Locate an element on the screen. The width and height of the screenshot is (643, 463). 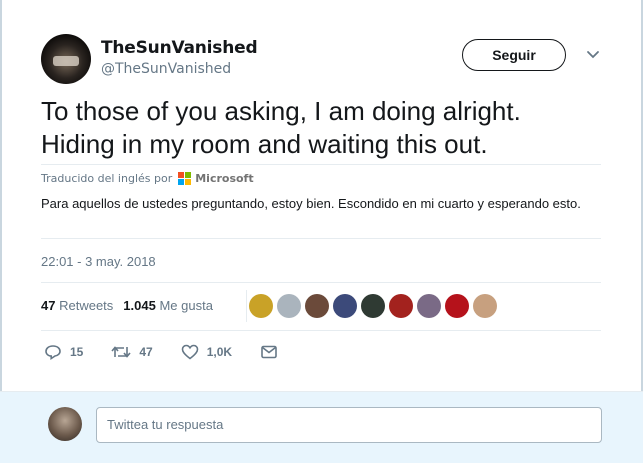
retweets-stat-count: 47 is located at coordinates (48, 305).